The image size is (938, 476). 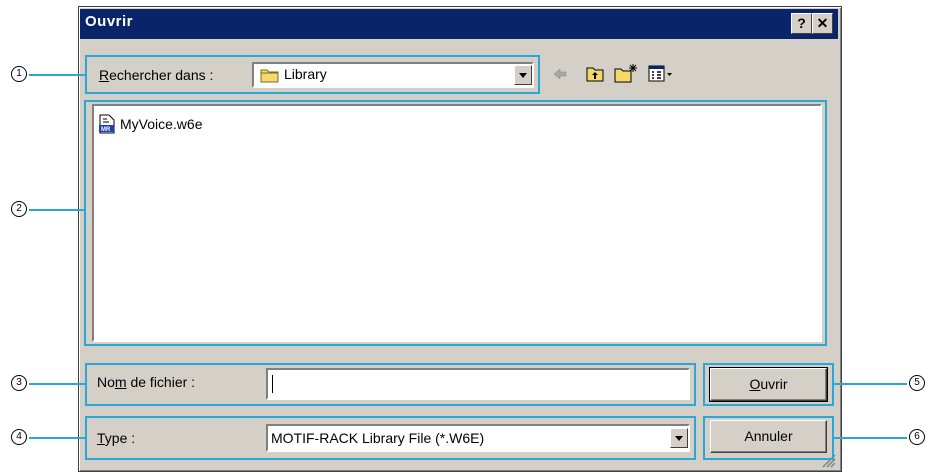 I want to click on back-arrow-icon, so click(x=560, y=74).